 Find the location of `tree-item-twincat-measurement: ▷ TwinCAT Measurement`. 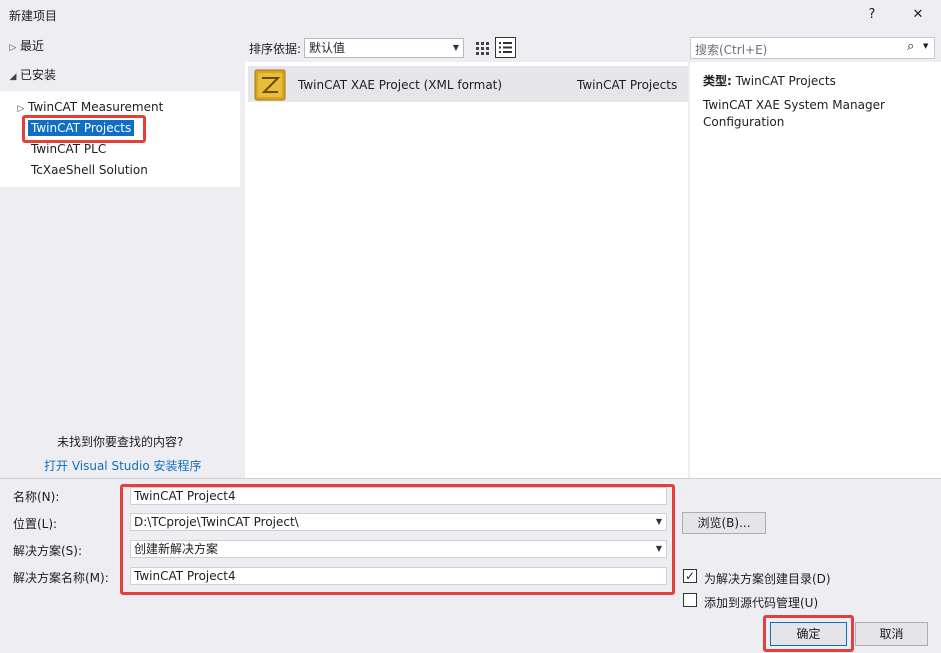

tree-item-twincat-measurement: ▷ TwinCAT Measurement is located at coordinates (89, 107).